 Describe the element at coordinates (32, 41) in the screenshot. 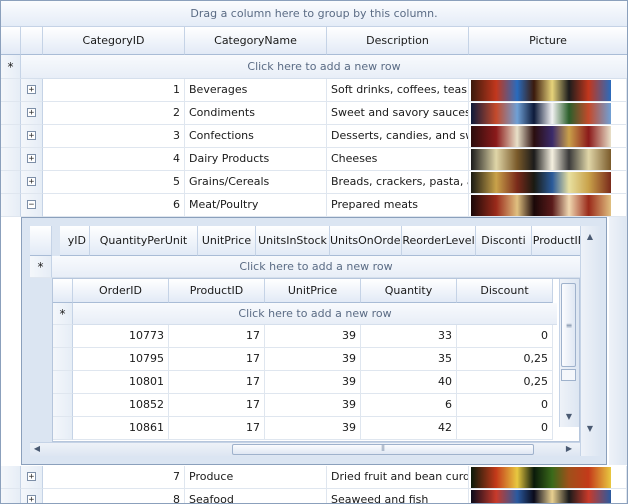

I see `header-expander` at that location.